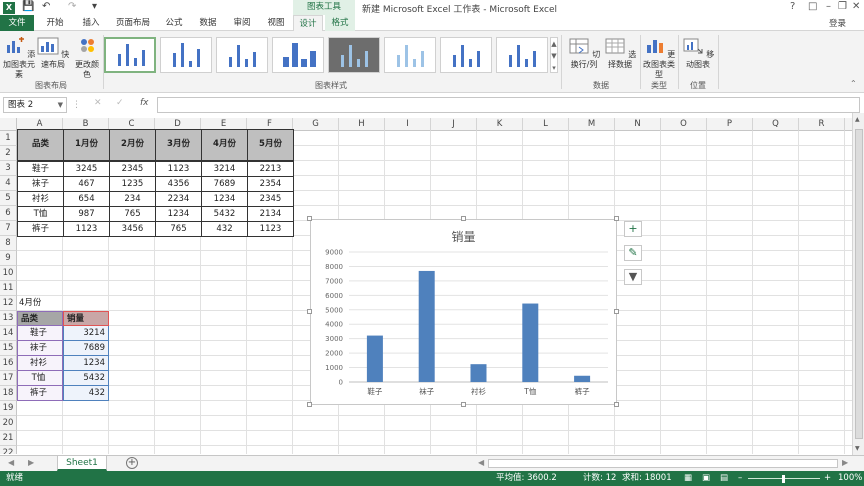  What do you see at coordinates (270, 184) in the screenshot?
I see `table-cell: 2354` at bounding box center [270, 184].